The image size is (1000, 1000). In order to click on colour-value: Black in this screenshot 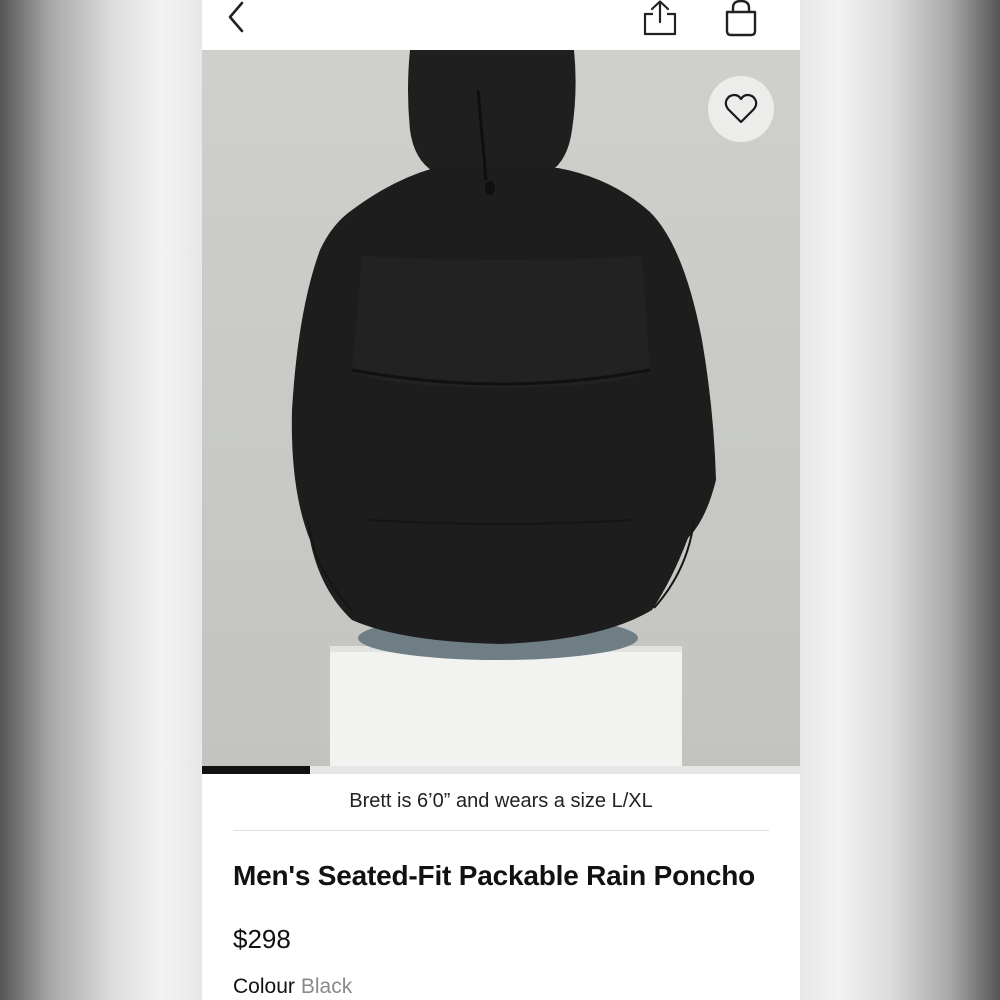, I will do `click(326, 986)`.